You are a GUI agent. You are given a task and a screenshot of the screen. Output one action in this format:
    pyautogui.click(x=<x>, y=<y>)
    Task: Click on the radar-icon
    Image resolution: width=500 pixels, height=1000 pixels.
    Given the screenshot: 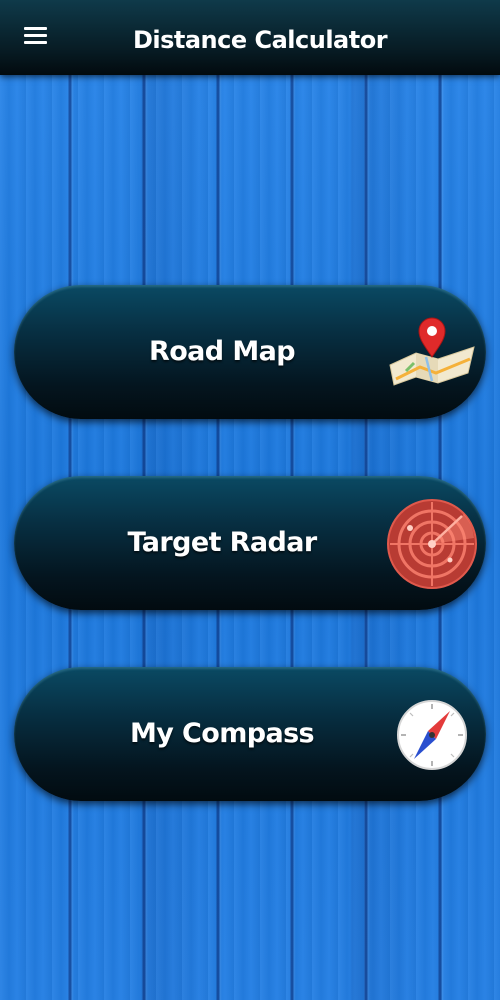 What is the action you would take?
    pyautogui.click(x=432, y=544)
    